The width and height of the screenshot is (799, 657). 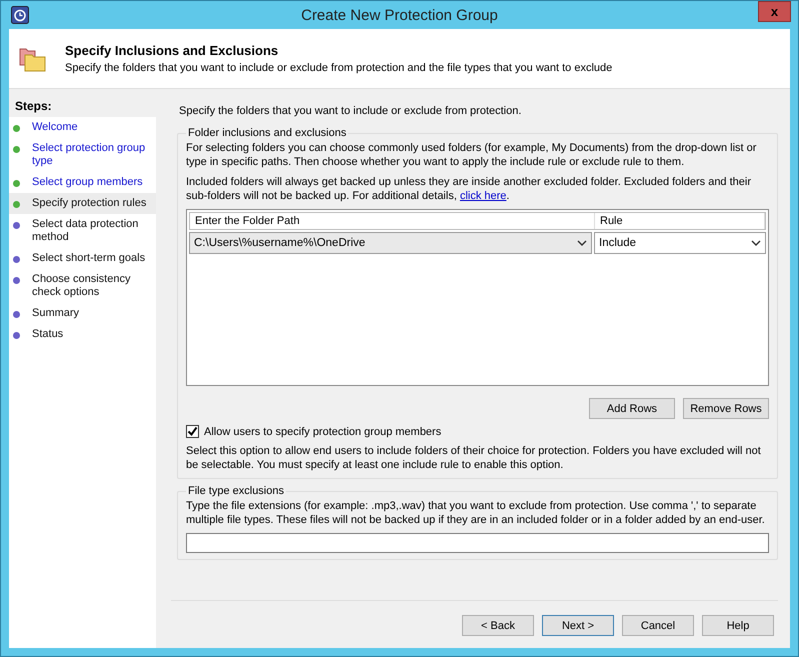 What do you see at coordinates (82, 231) in the screenshot?
I see `step-item: Select data protection method` at bounding box center [82, 231].